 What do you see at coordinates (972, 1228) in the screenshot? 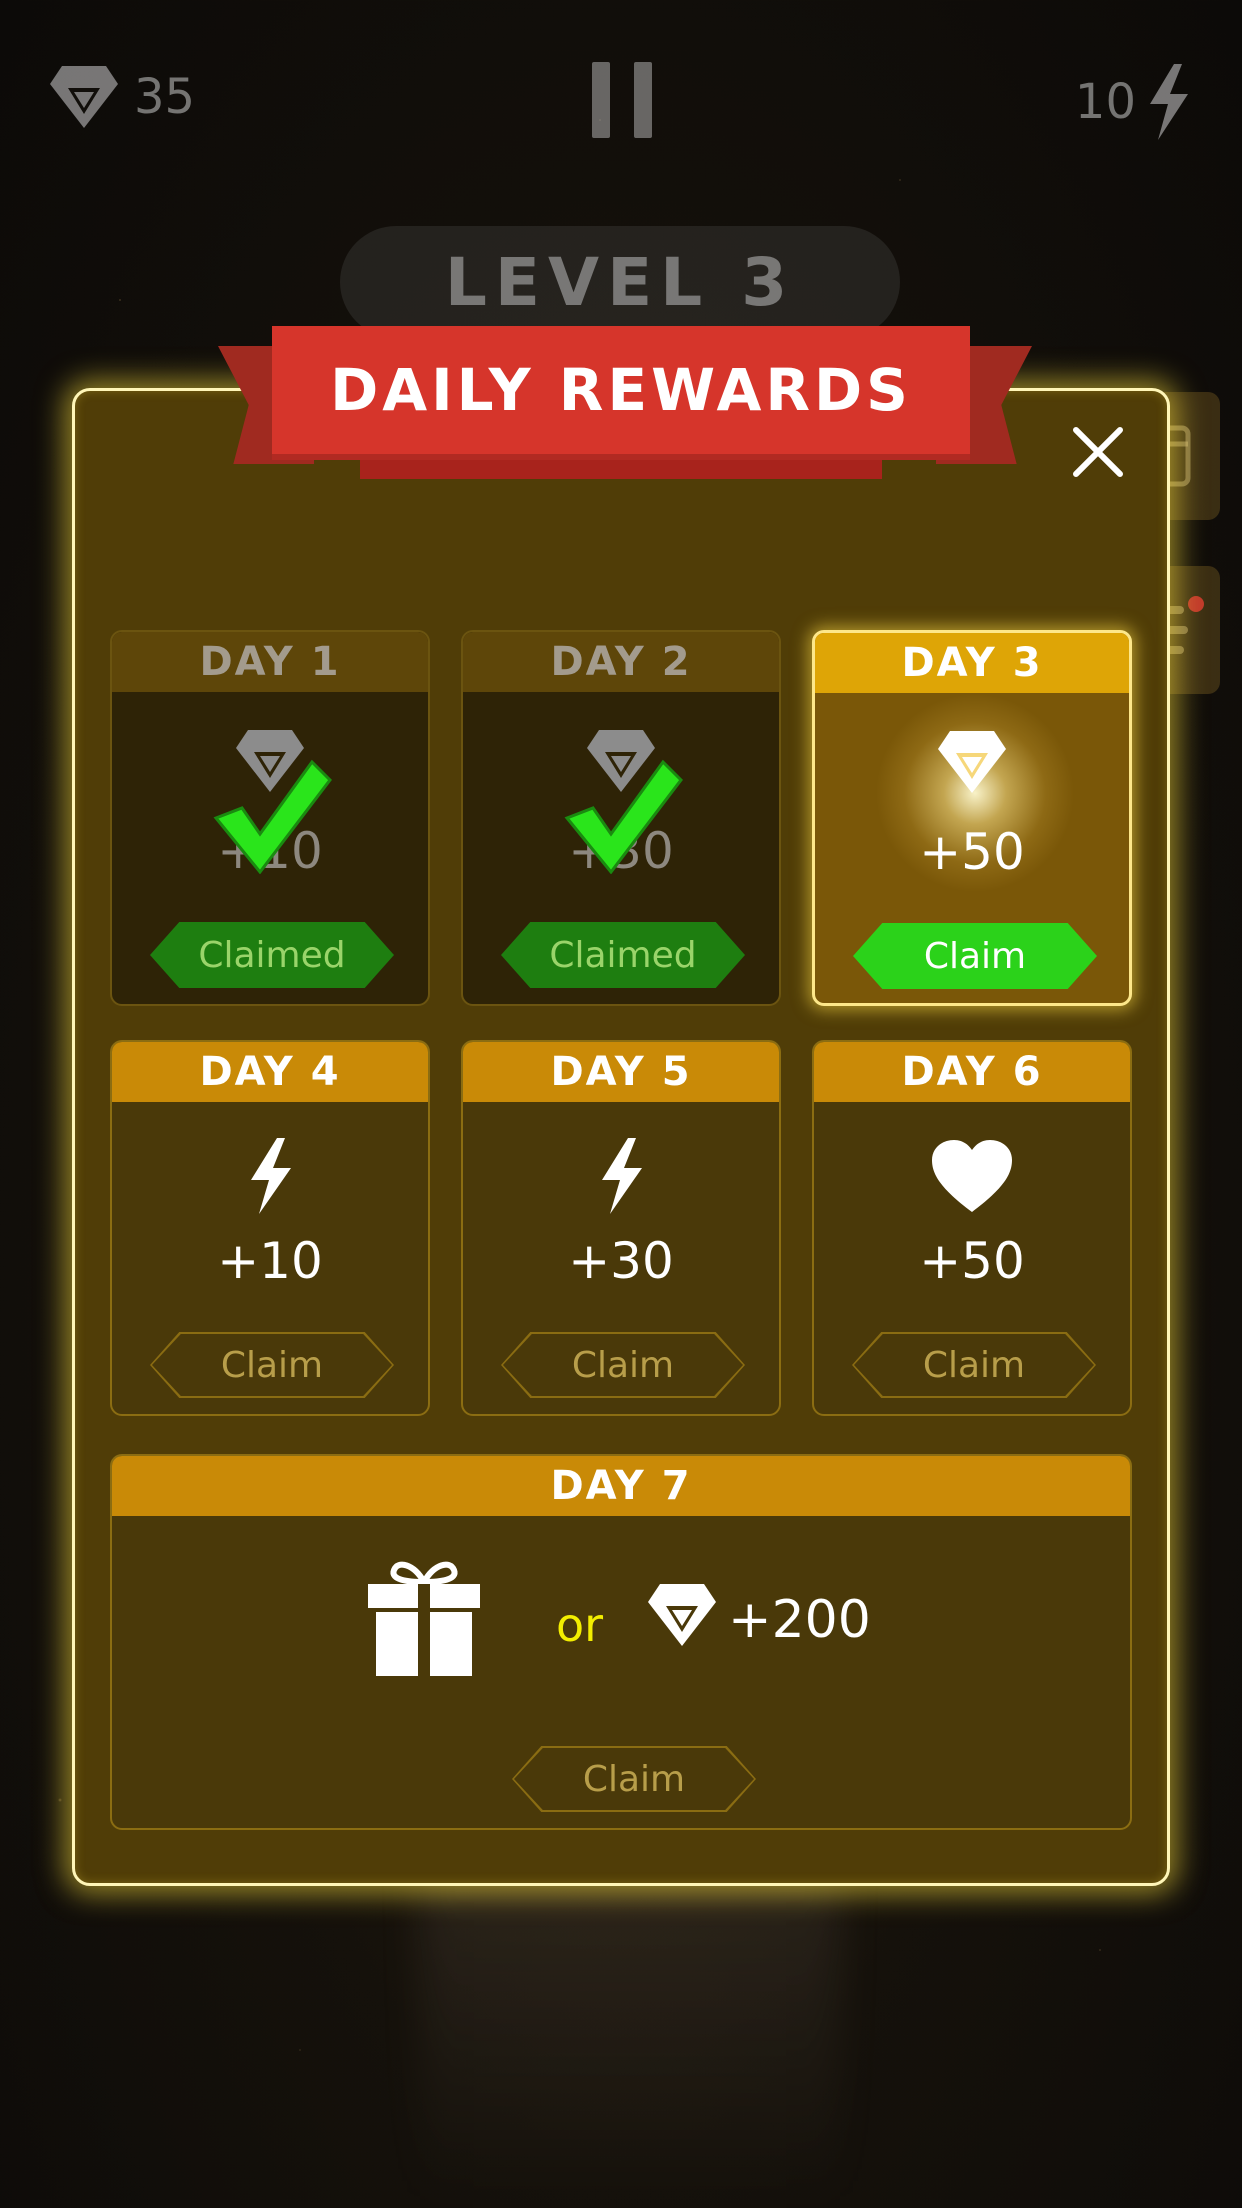
I see `day-card-6: DAY 6 +50 Claim` at bounding box center [972, 1228].